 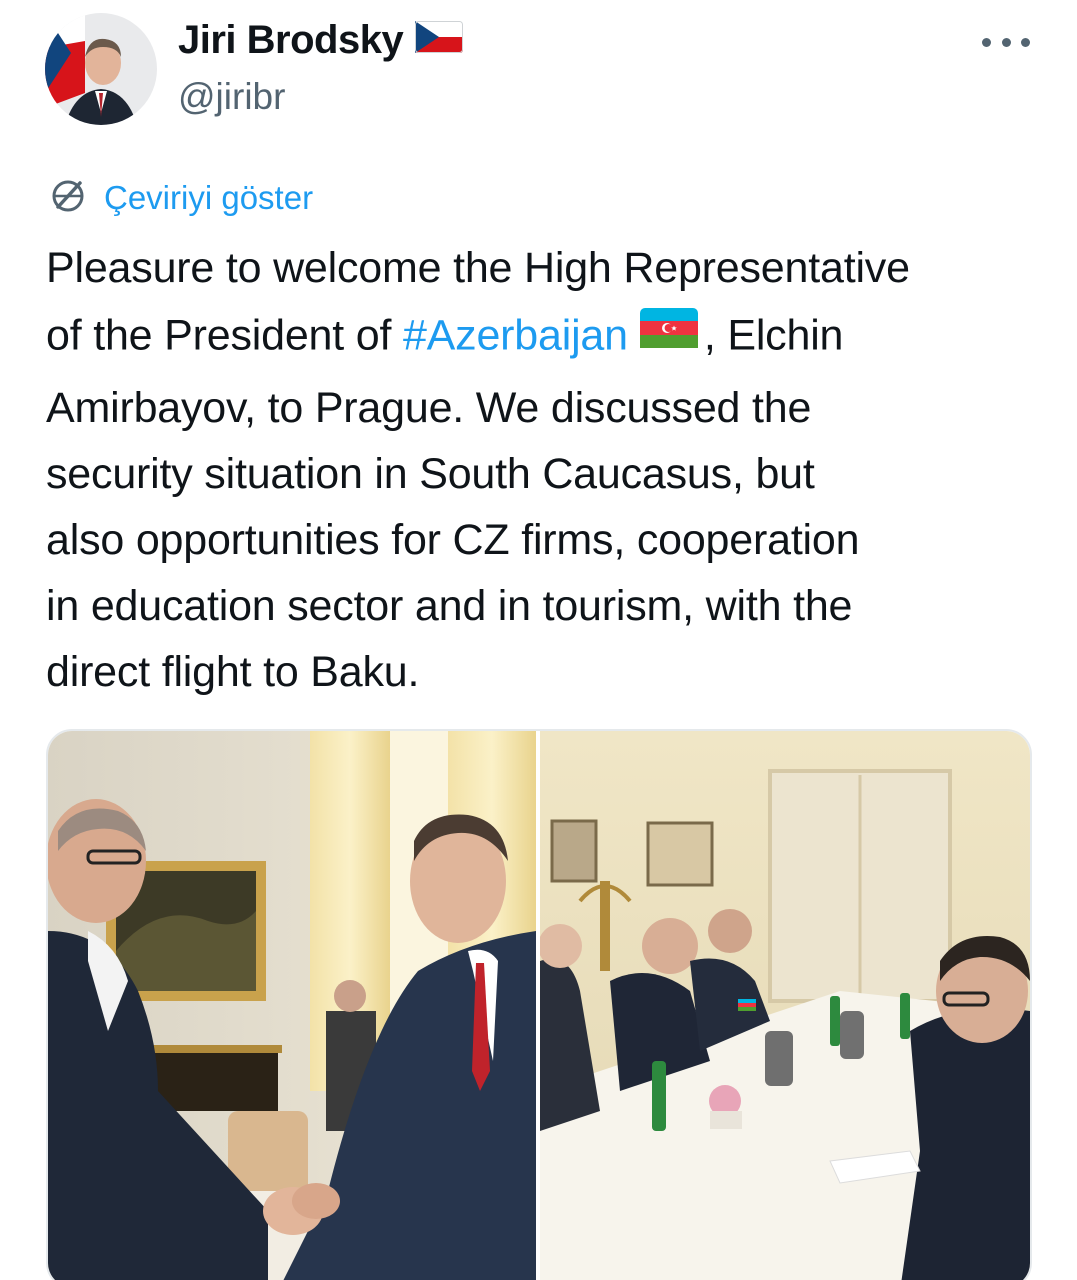 I want to click on tweet-text-segment: , Elchin, so click(x=773, y=335).